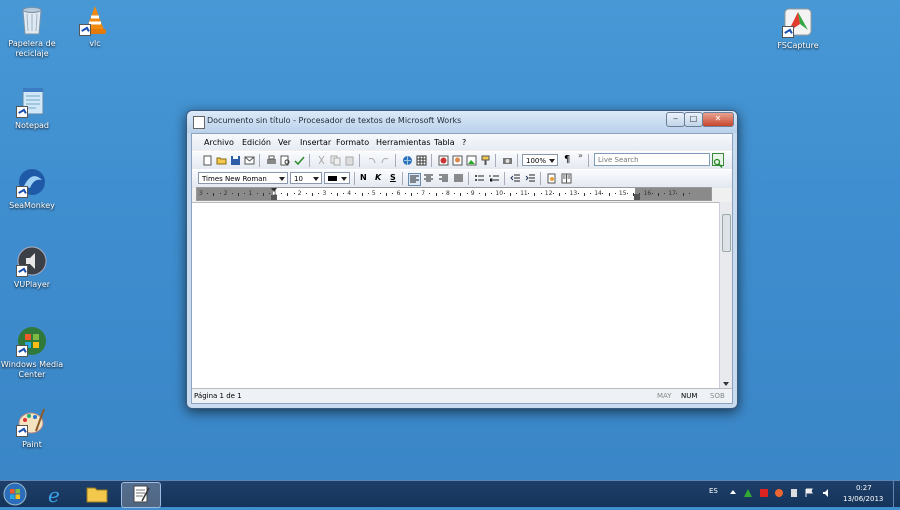 The image size is (900, 510). Describe the element at coordinates (779, 493) in the screenshot. I see `tray-icon-app` at that location.